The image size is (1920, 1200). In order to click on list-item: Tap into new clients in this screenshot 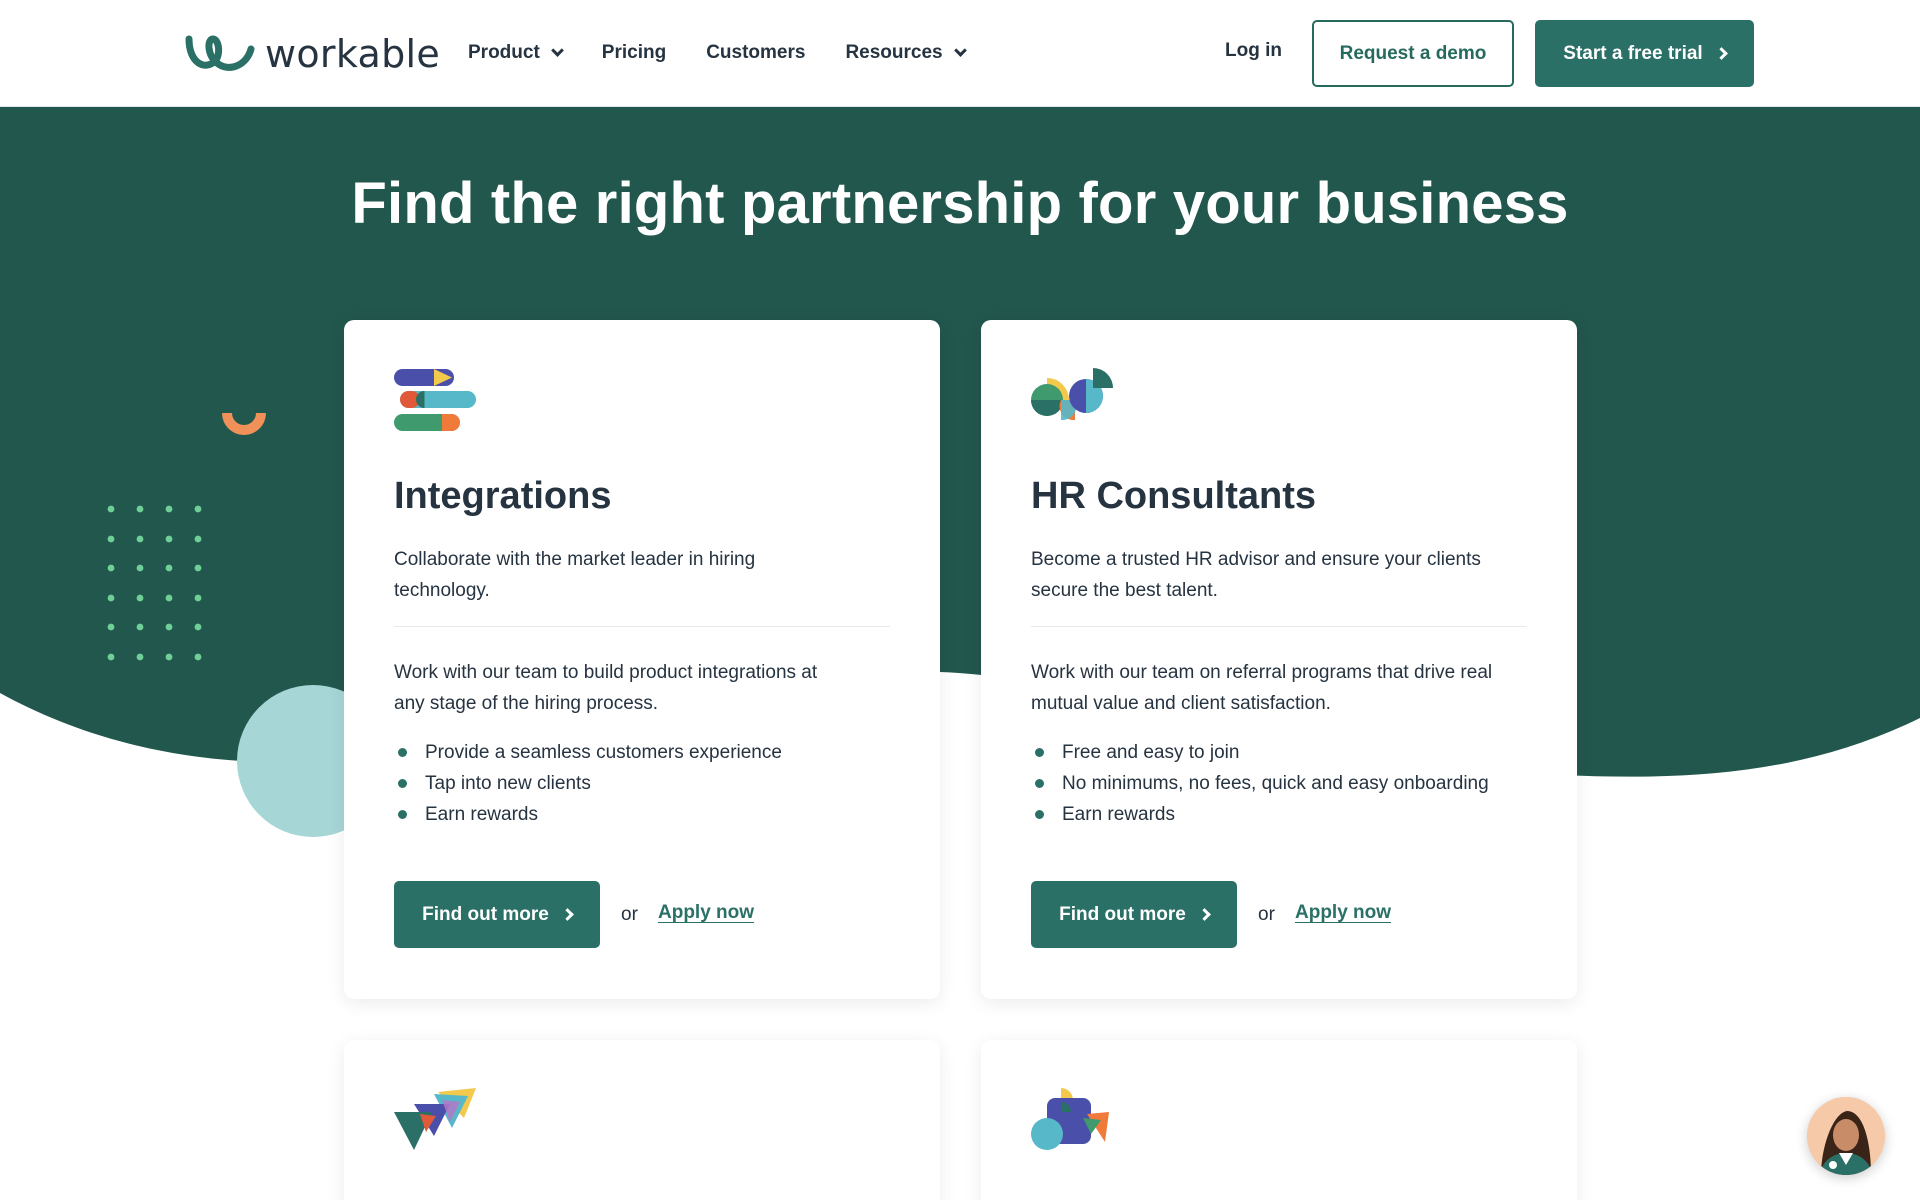, I will do `click(588, 783)`.